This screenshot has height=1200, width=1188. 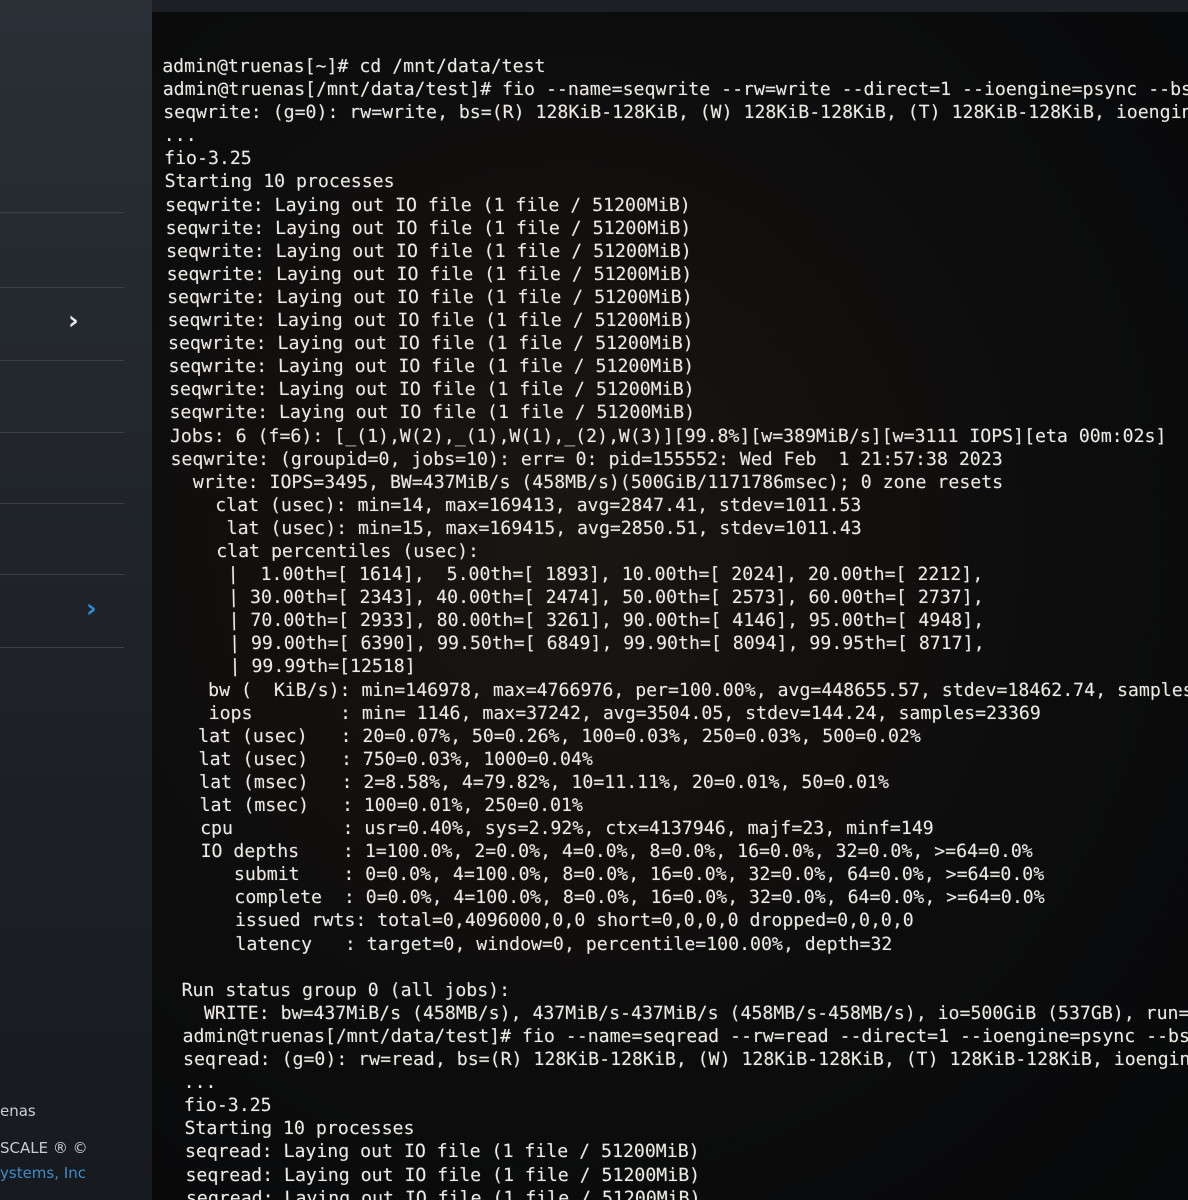 What do you see at coordinates (76, 600) in the screenshot?
I see `sidebar: › › enas SCALE ® © ystems, Inc` at bounding box center [76, 600].